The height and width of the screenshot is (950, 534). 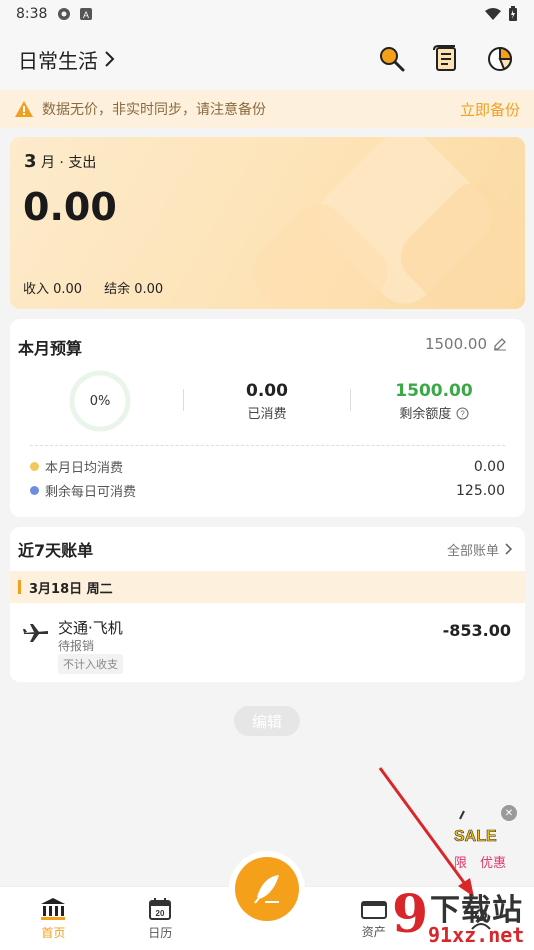 I want to click on bank-home-icon, so click(x=53, y=908).